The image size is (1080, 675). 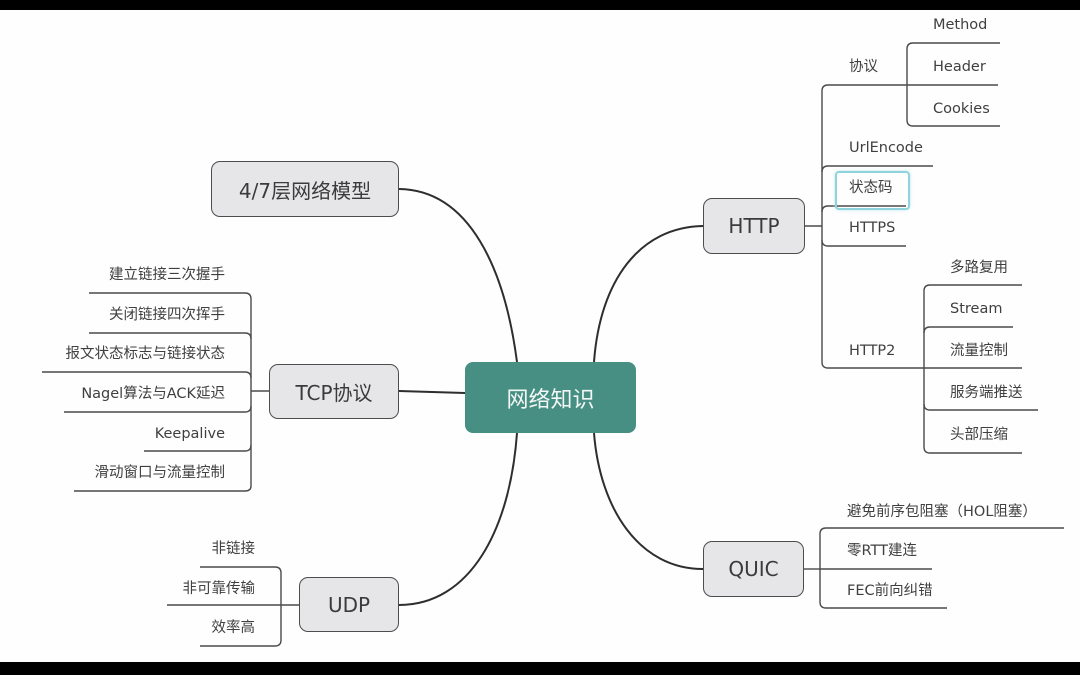 I want to click on topic-http: HTTP, so click(x=754, y=226).